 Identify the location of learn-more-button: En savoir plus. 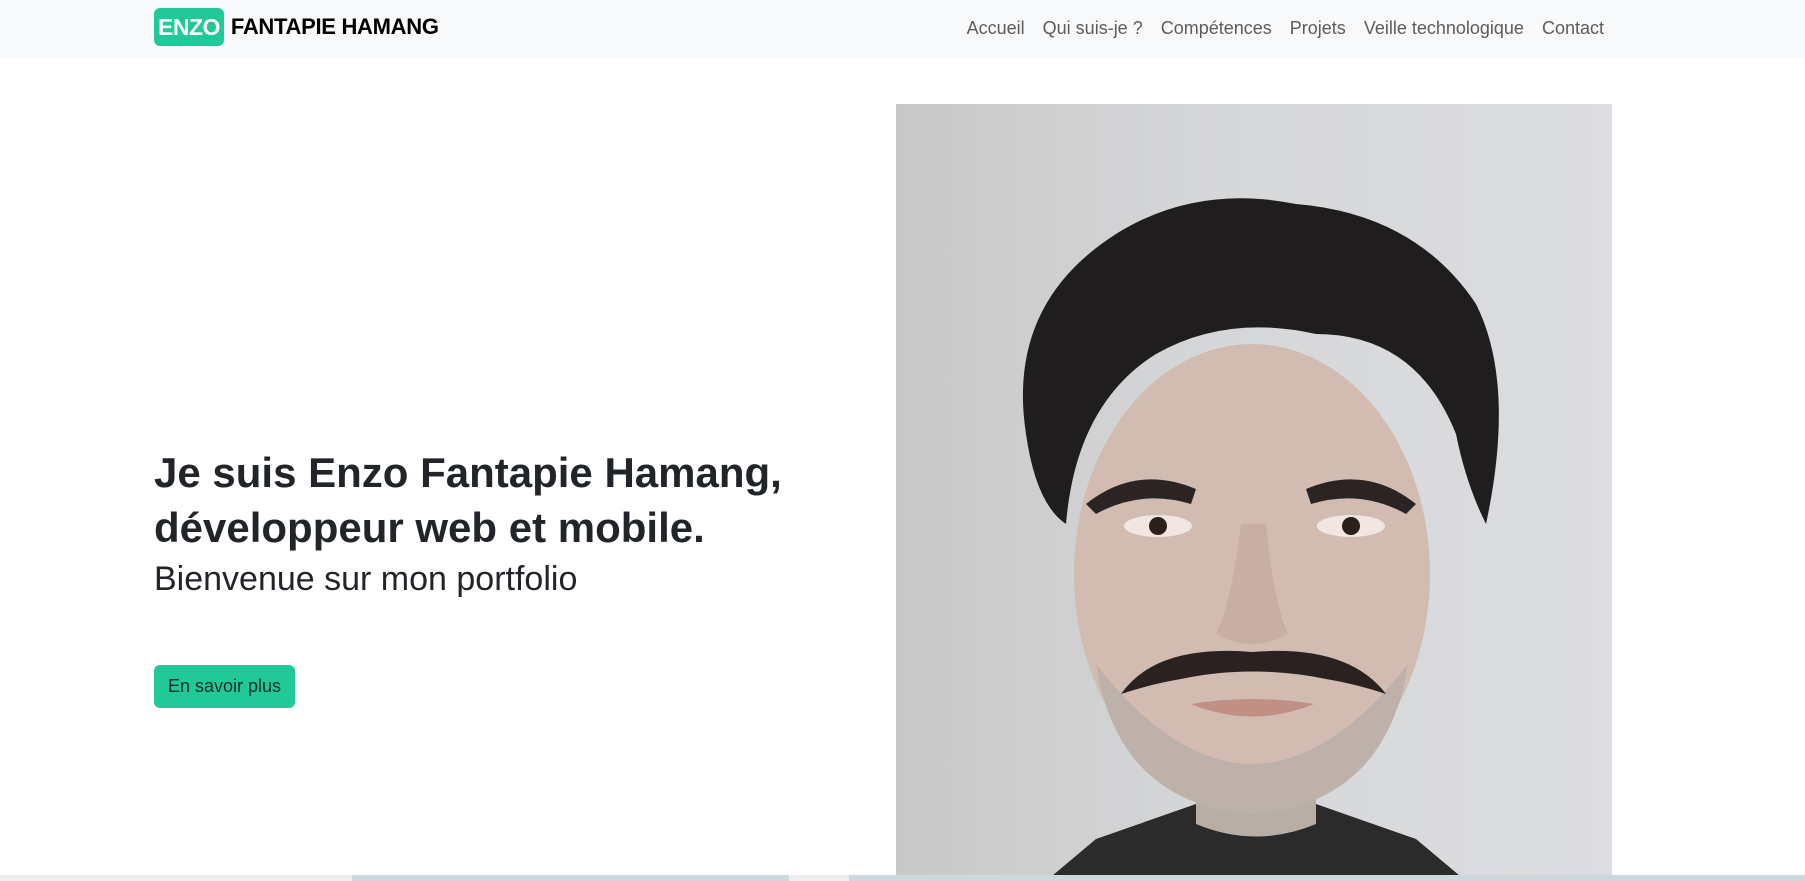
(225, 686).